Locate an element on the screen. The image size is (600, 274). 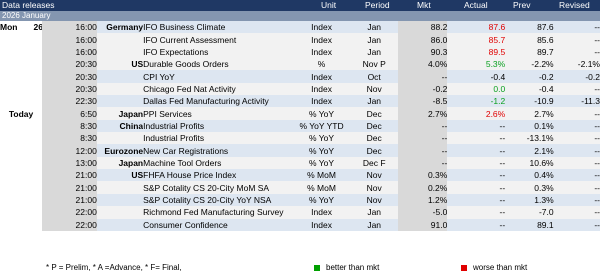
column-header-revised: Revised is located at coordinates (574, 5).